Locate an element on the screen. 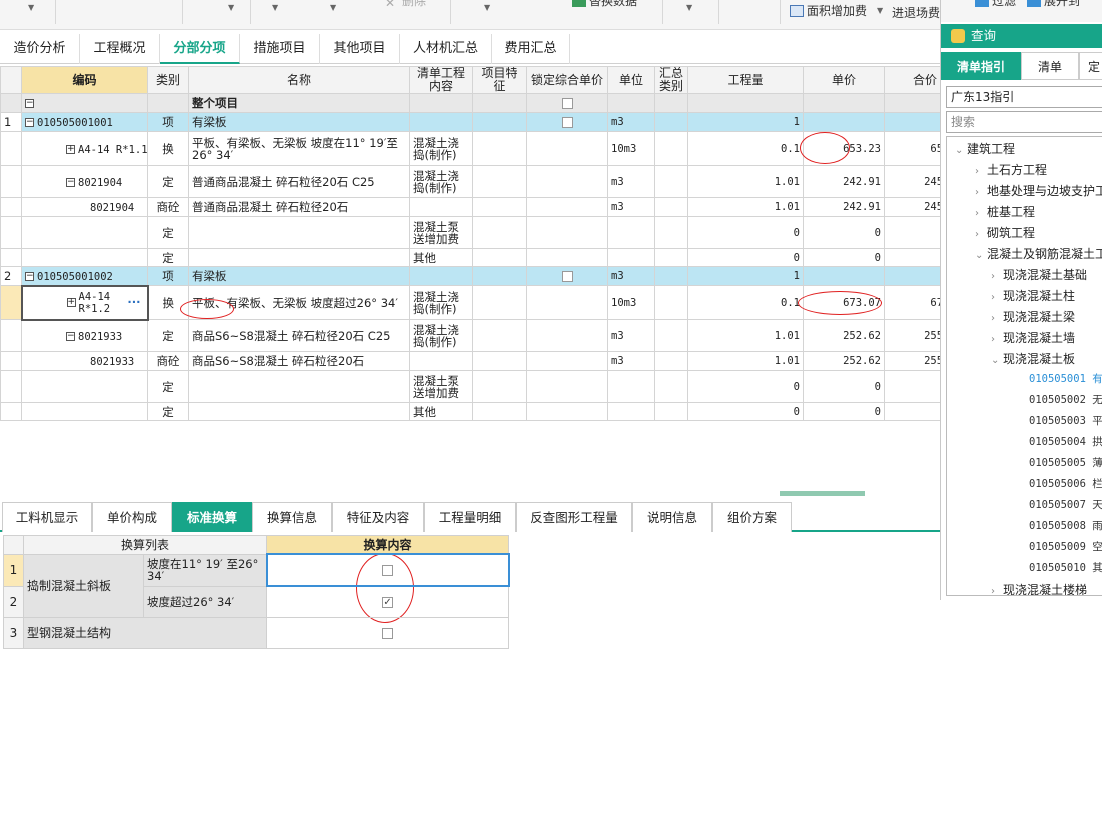 The height and width of the screenshot is (813, 1102). tree-node: 010505001 有 is located at coordinates (1065, 378).